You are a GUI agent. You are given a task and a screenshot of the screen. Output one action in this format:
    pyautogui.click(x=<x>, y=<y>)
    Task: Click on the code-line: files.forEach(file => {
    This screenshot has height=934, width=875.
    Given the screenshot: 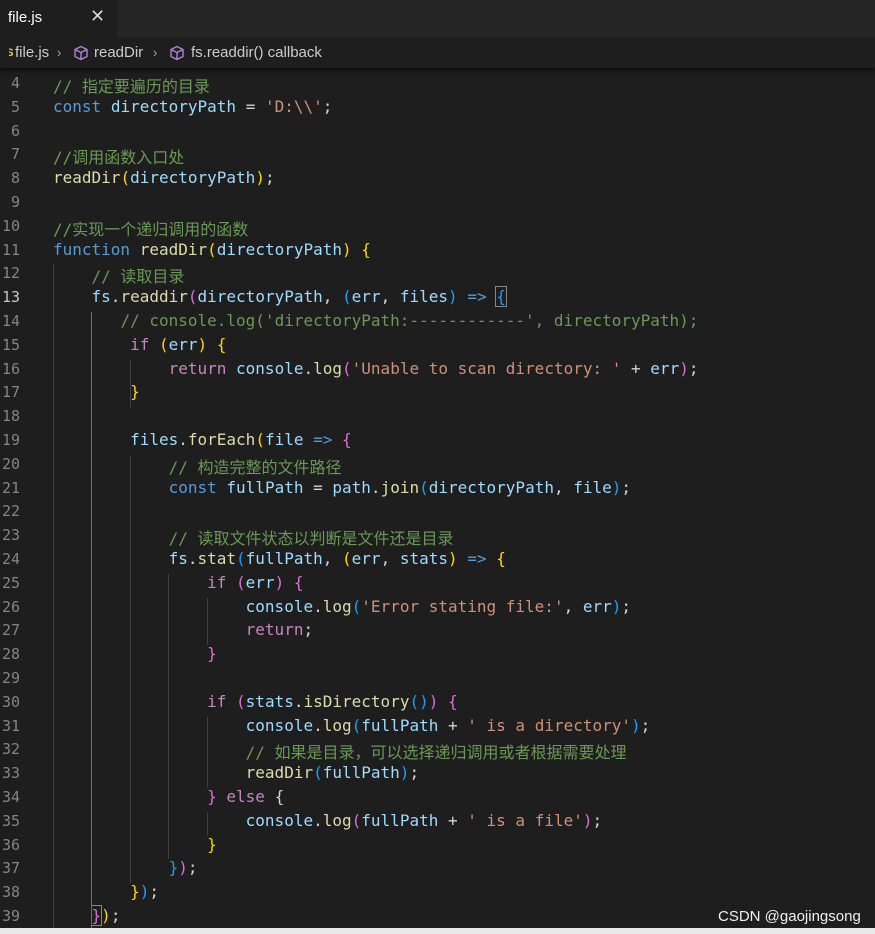 What is the action you would take?
    pyautogui.click(x=202, y=442)
    